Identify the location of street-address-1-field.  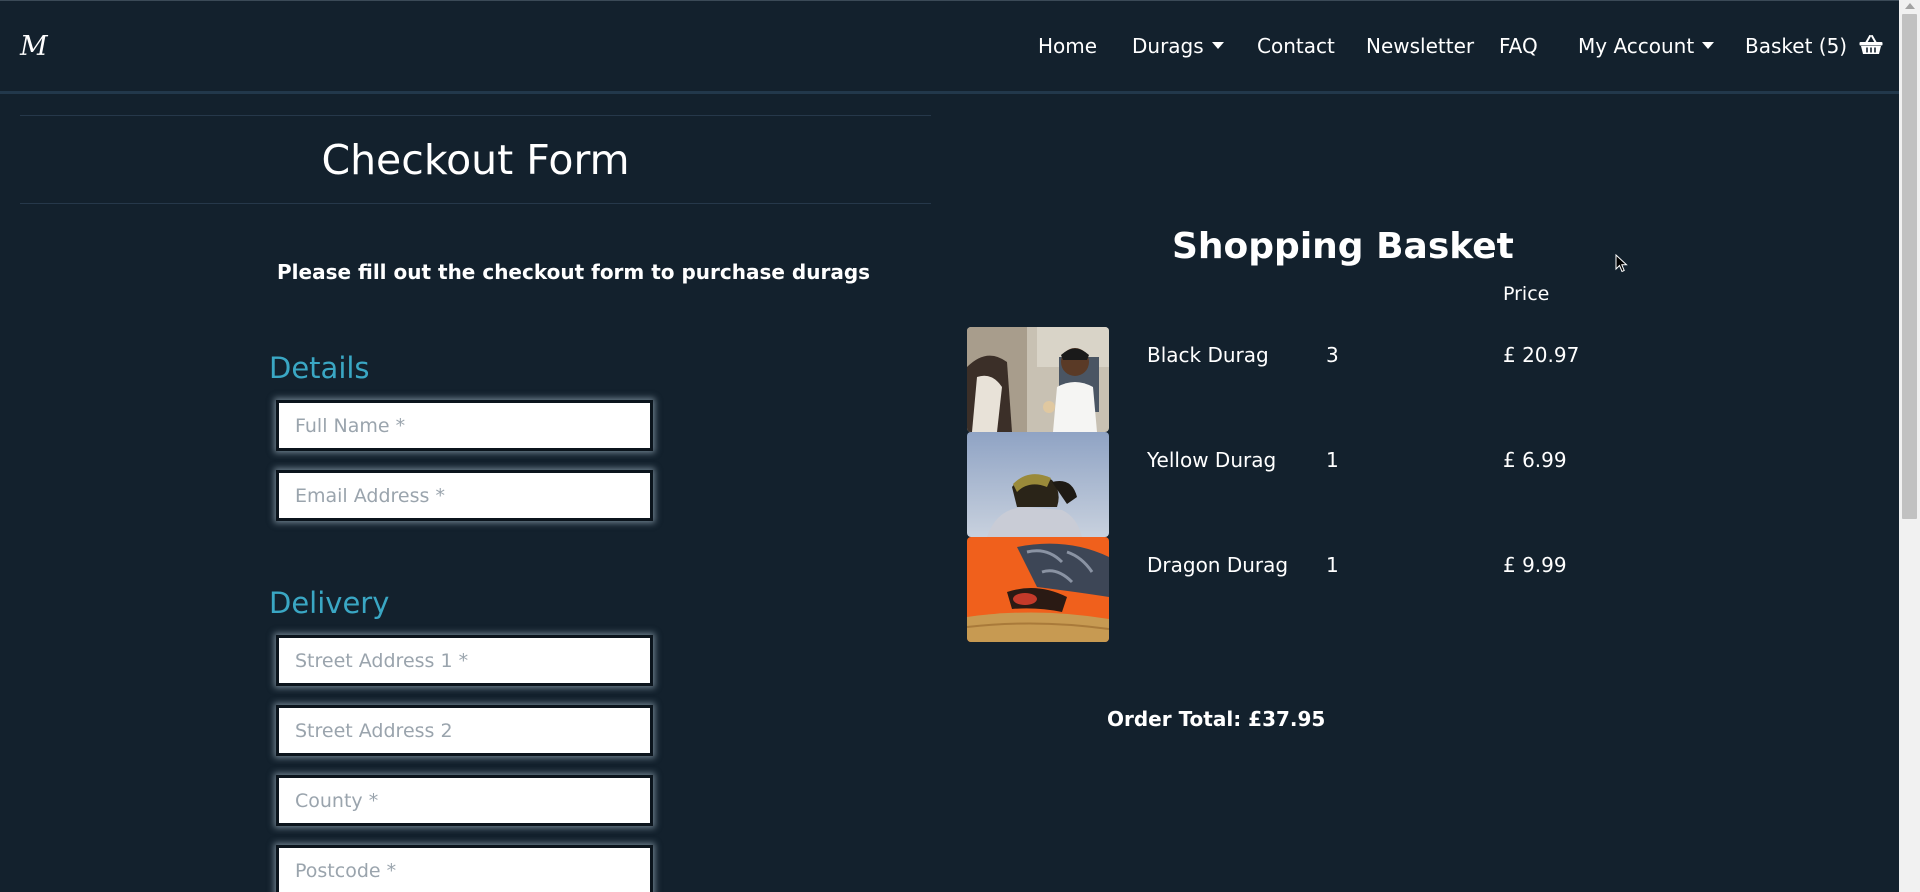
(464, 660).